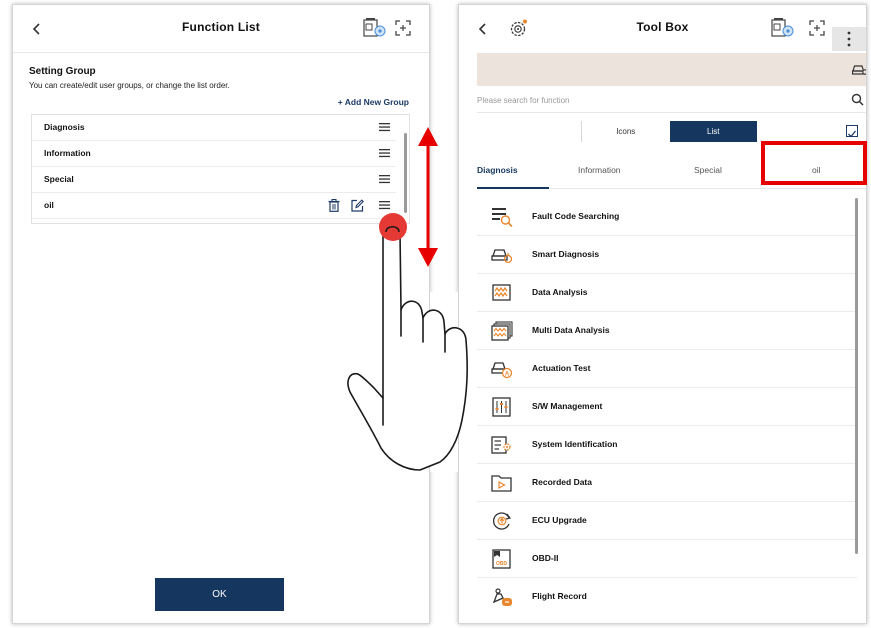 The height and width of the screenshot is (628, 871). What do you see at coordinates (62, 71) in the screenshot?
I see `setting-group-title: Setting Group` at bounding box center [62, 71].